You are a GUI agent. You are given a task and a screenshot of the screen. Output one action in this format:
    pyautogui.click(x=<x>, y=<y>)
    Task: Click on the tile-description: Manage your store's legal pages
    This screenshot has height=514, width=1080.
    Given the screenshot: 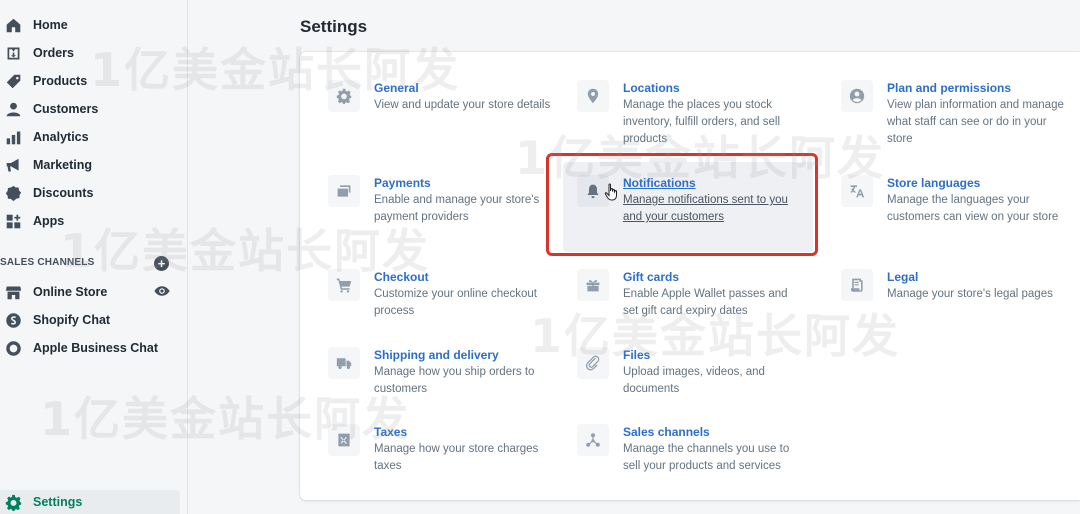 What is the action you would take?
    pyautogui.click(x=970, y=294)
    